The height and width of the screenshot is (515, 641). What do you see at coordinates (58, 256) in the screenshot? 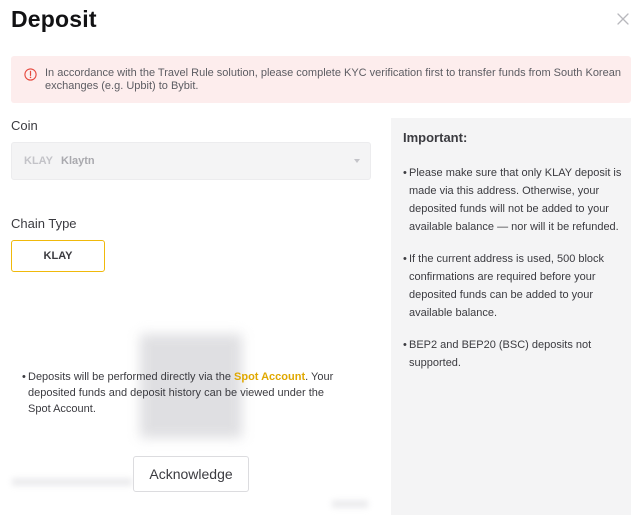
I see `chain-option-klay: KLAY` at bounding box center [58, 256].